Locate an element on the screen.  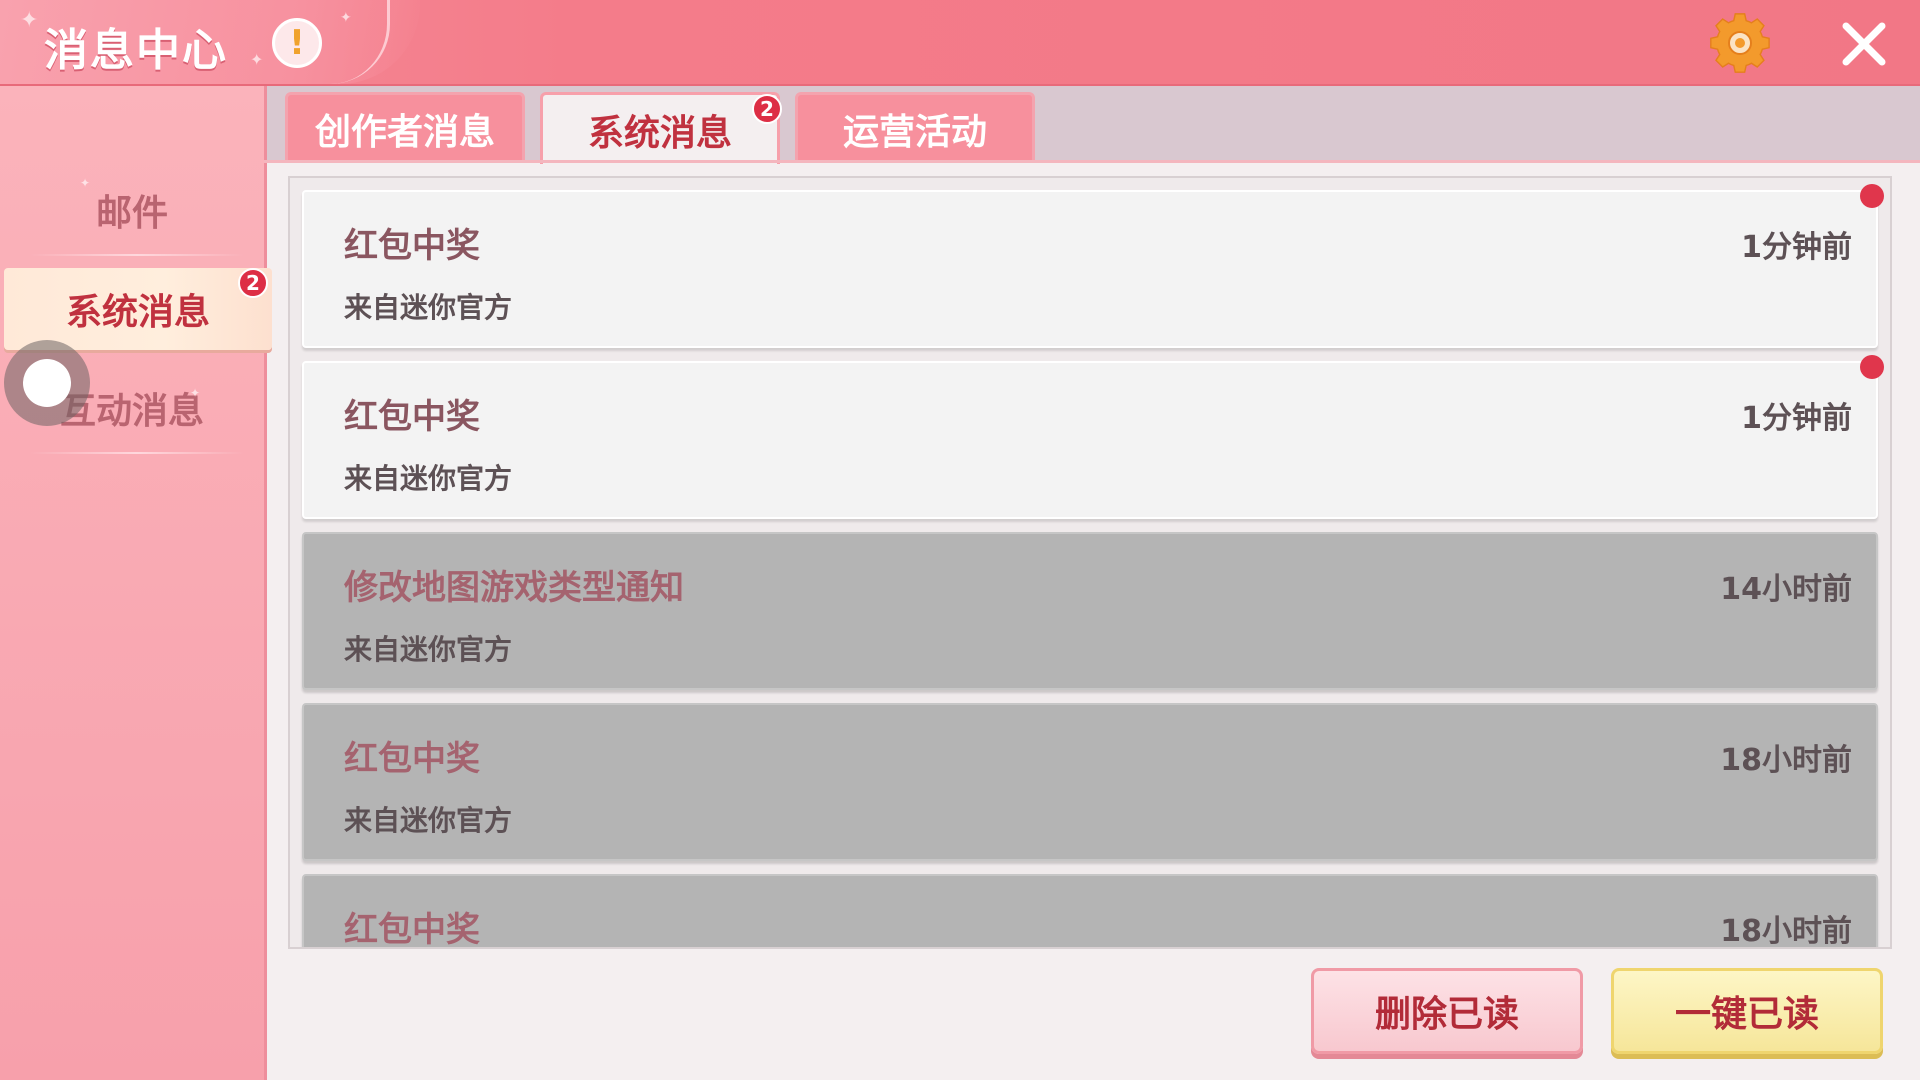
message-item: 红包中奖 来自迷你官方 18小时前 is located at coordinates (1090, 782).